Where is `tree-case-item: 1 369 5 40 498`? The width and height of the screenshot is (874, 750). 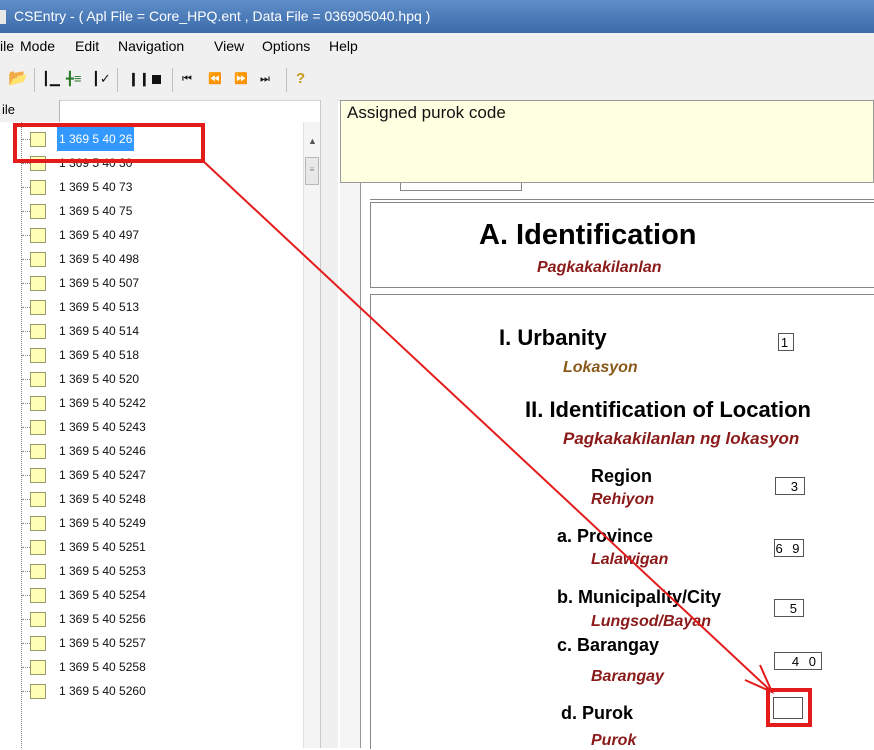
tree-case-item: 1 369 5 40 498 is located at coordinates (151, 259).